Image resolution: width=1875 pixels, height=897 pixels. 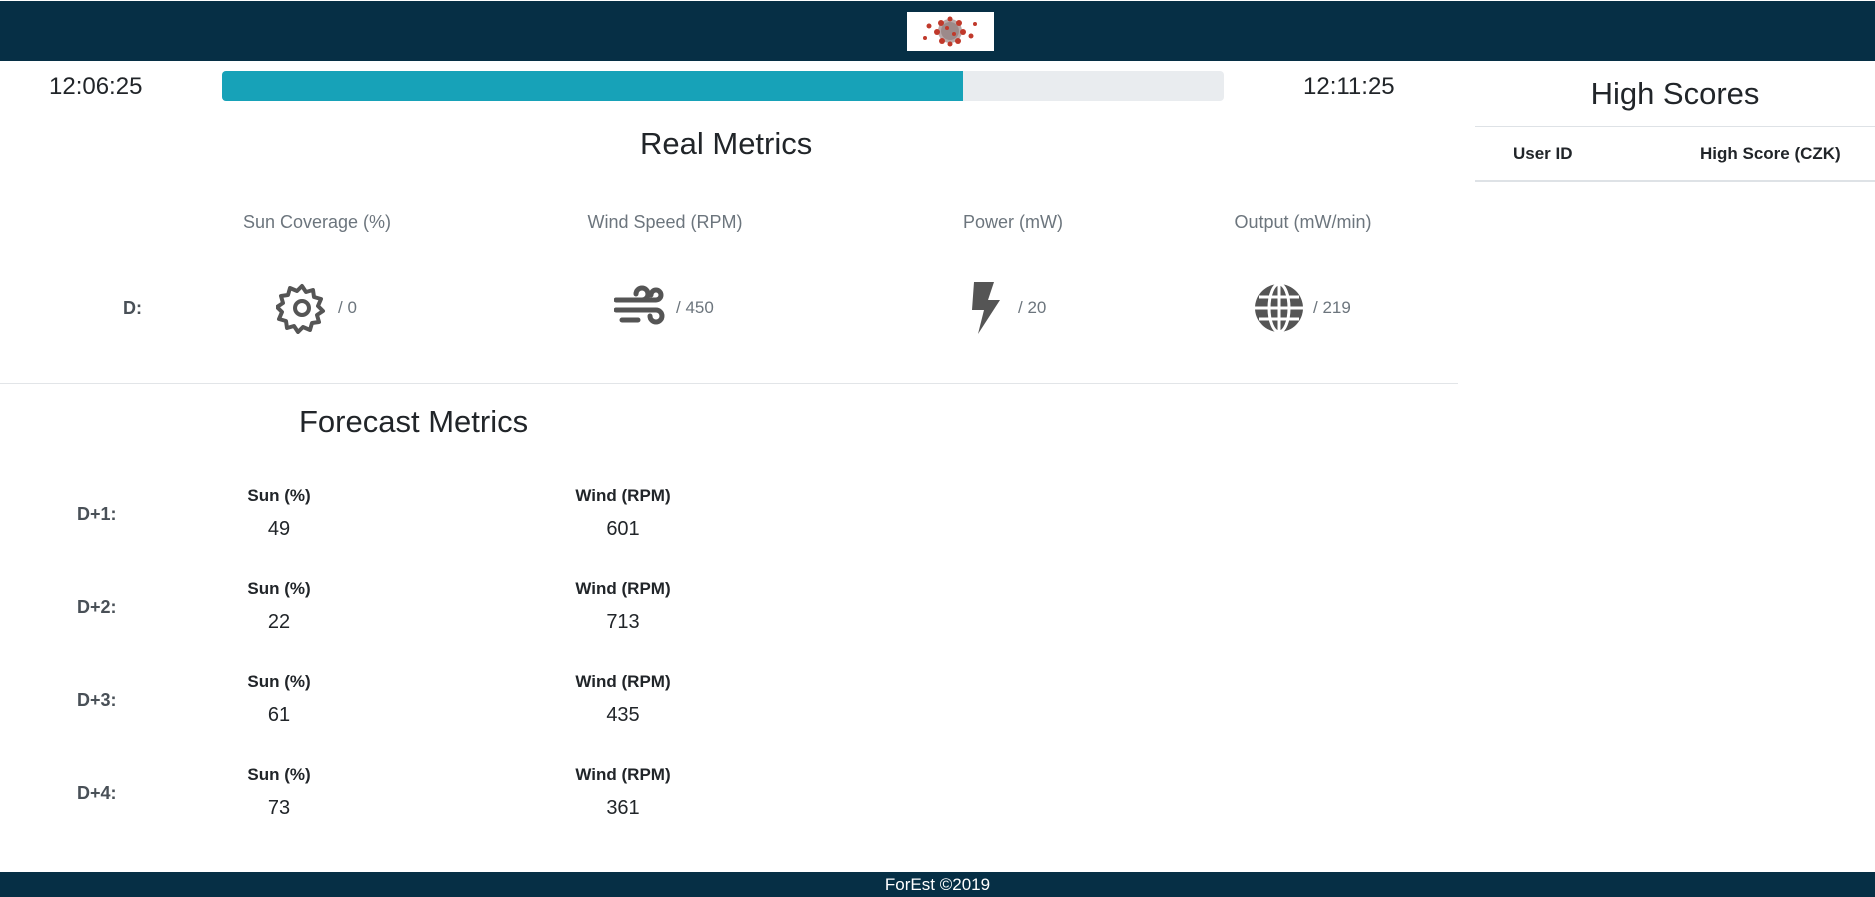 I want to click on power-label: Power (mW), so click(x=1013, y=222).